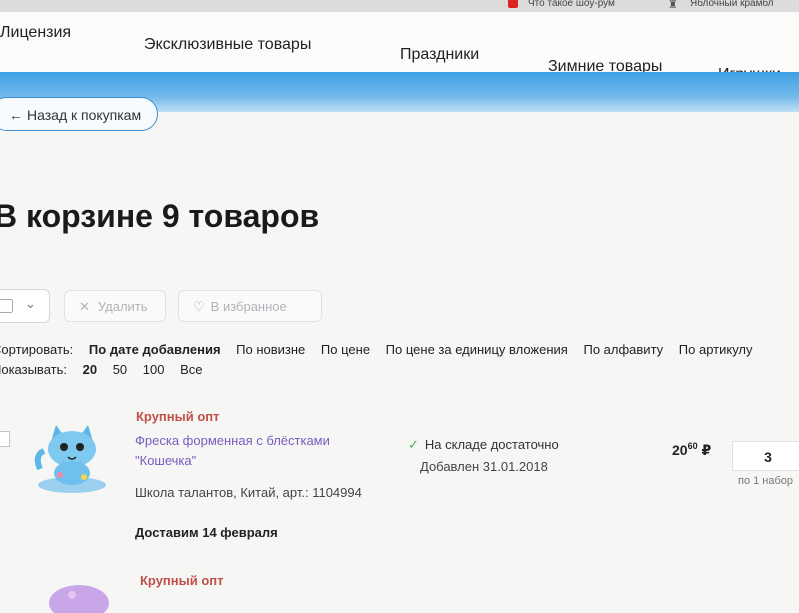  I want to click on heart-icon: ♡, so click(199, 306).